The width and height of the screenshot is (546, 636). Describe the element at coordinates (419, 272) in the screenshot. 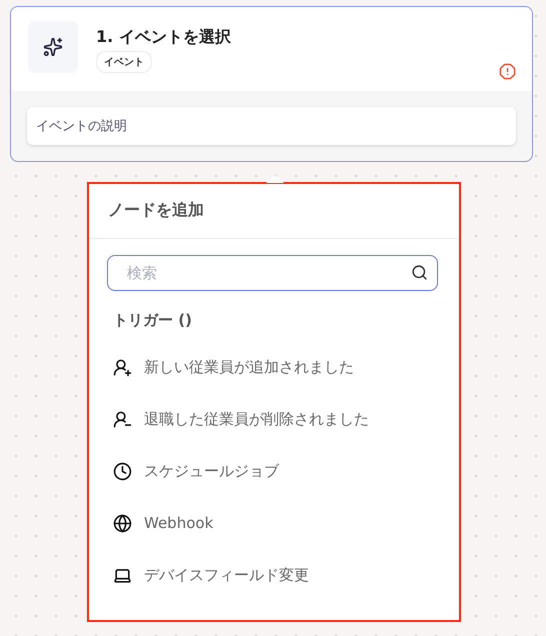

I see `search-icon` at that location.